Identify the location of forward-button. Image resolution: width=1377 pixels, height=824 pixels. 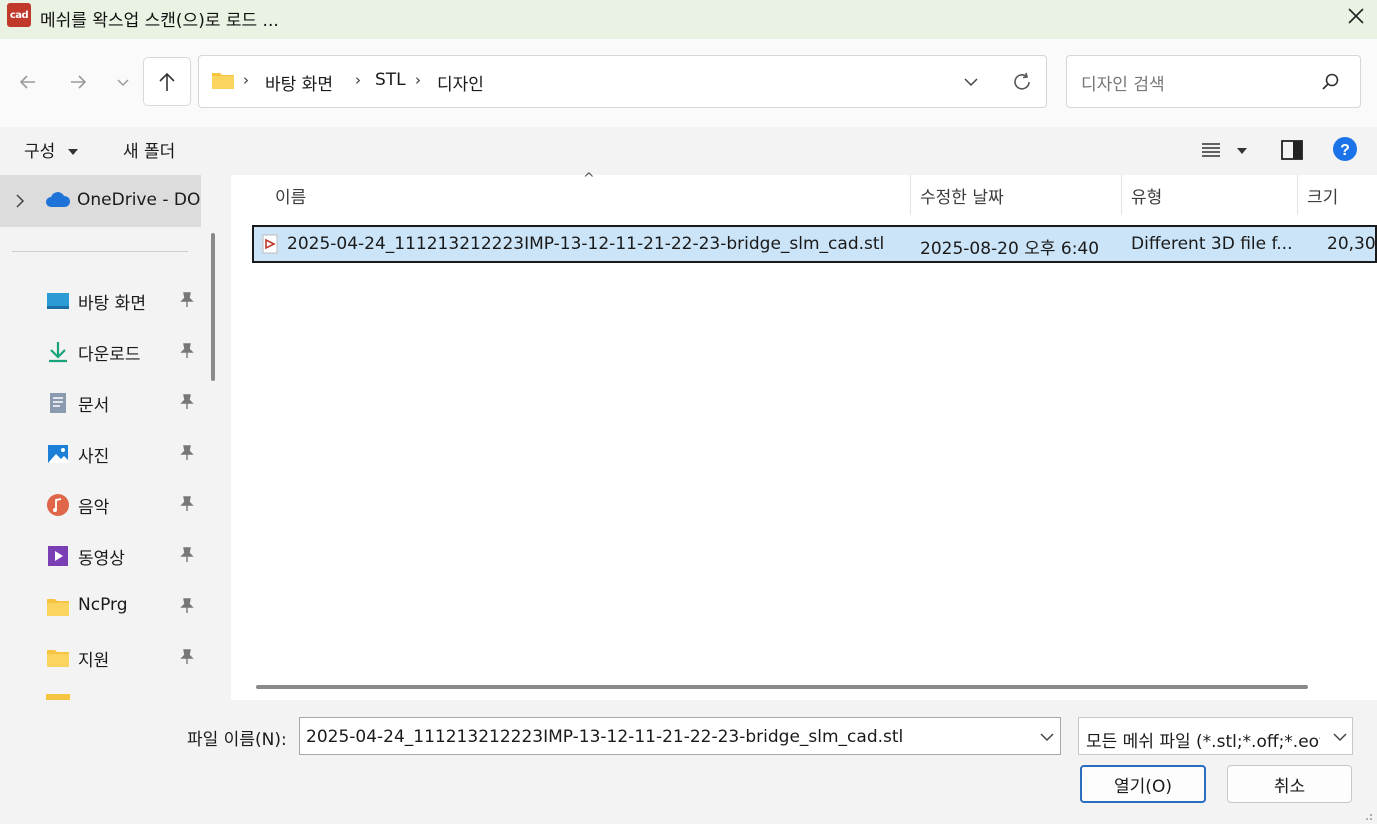
(78, 82).